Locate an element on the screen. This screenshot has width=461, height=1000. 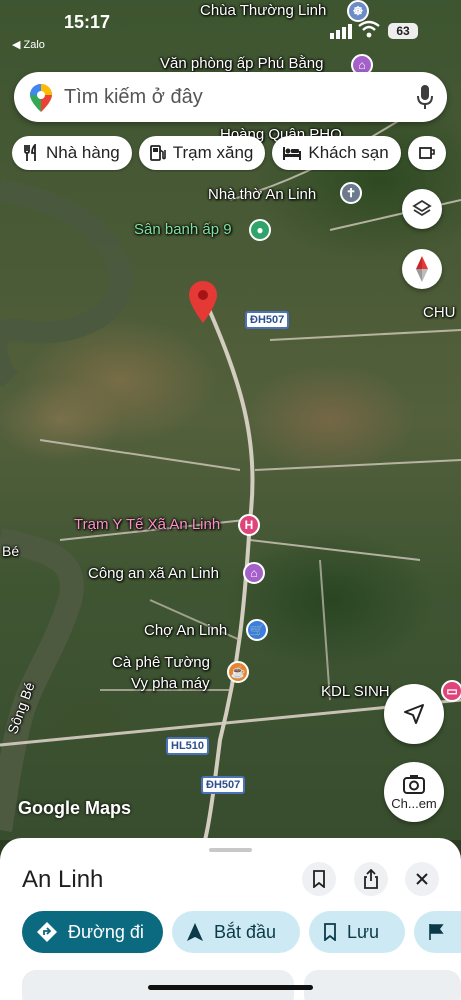
navigation-start-icon is located at coordinates (195, 932).